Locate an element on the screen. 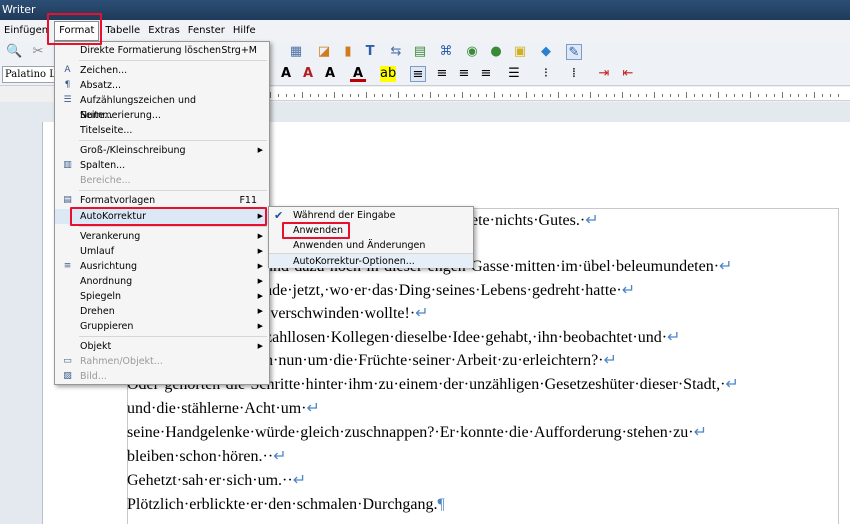 This screenshot has height=524, width=850. format-menu-item: Anordnung ▶ is located at coordinates (162, 281).